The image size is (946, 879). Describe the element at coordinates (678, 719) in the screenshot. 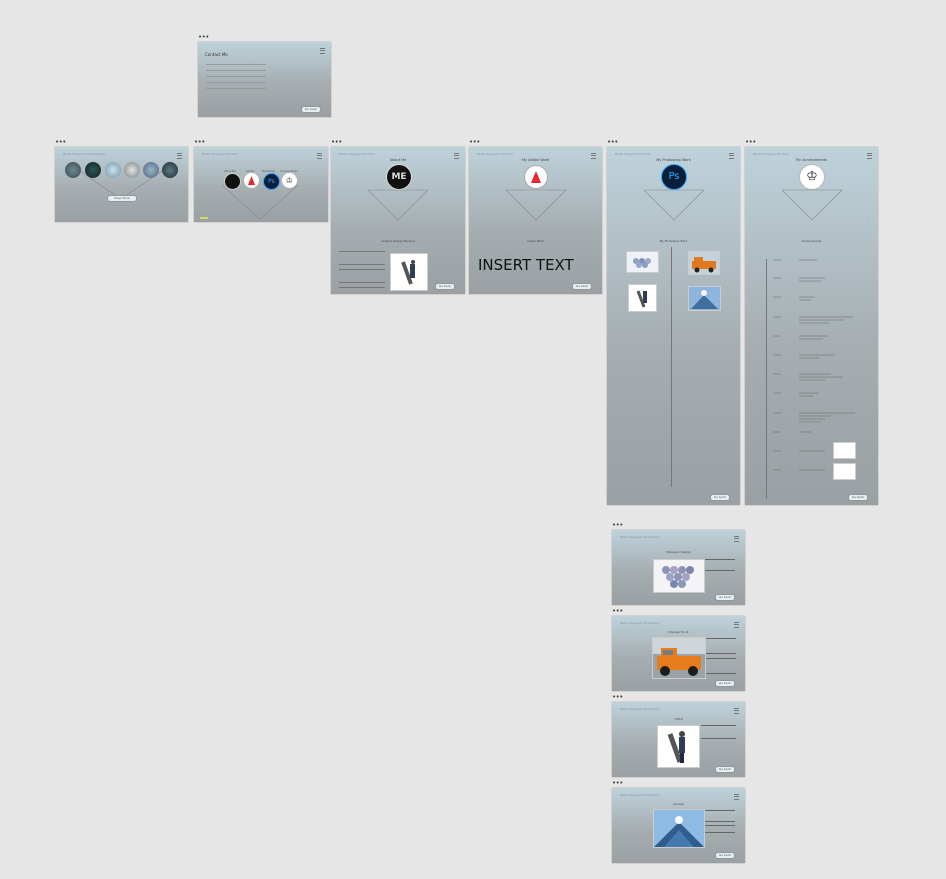

I see `detail-title: Tilted` at that location.